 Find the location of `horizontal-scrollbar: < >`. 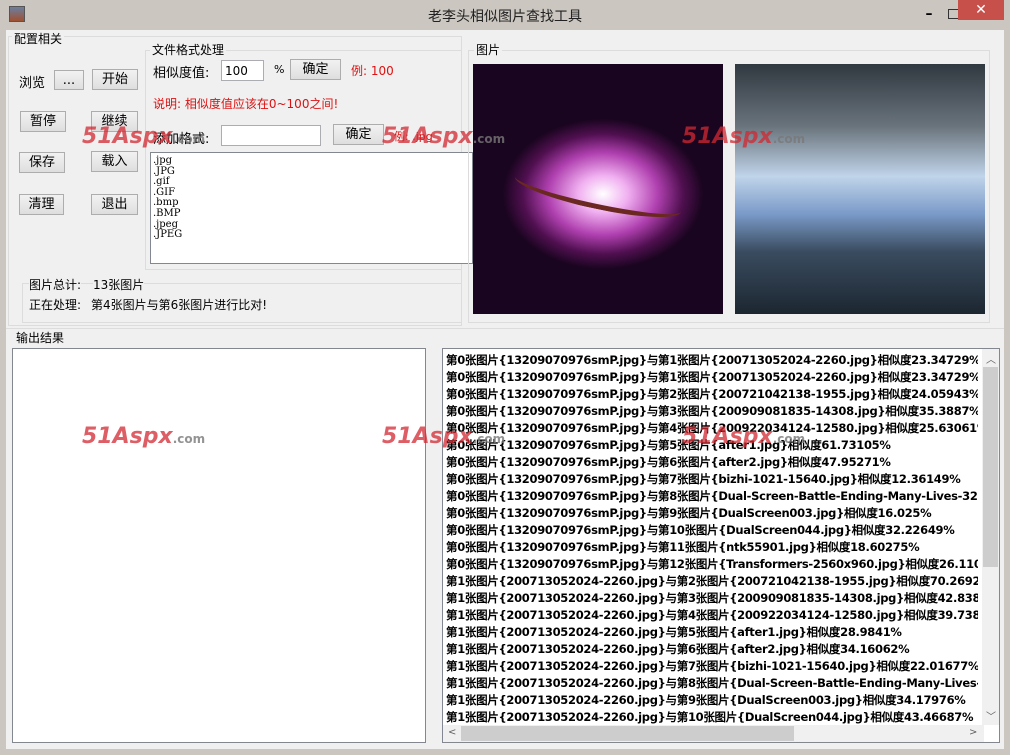

horizontal-scrollbar: < > is located at coordinates (713, 733).